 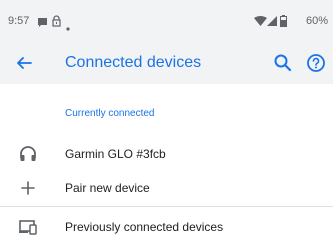 I want to click on page-title: Connected devices, so click(x=133, y=62).